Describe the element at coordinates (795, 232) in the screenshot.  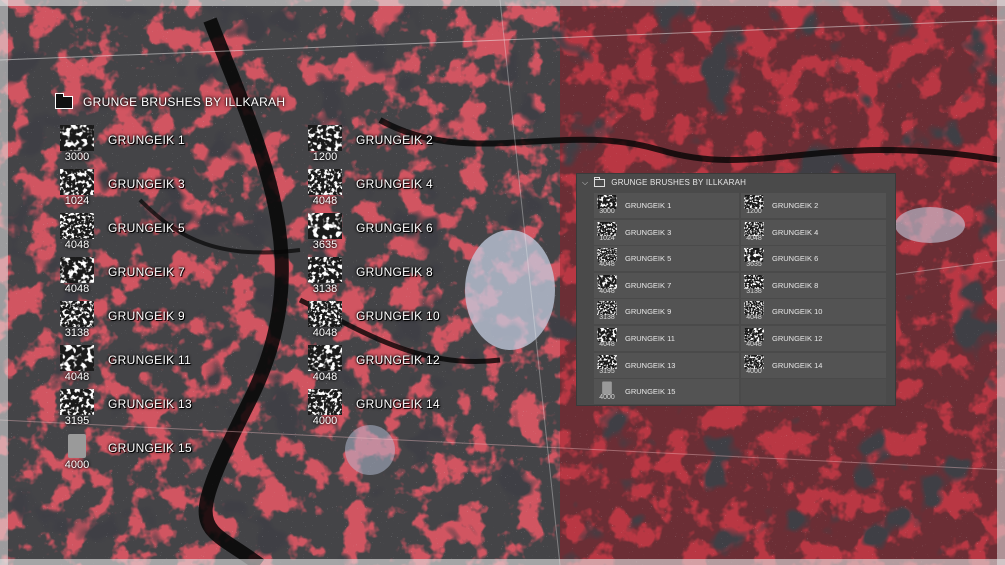
I see `brush-name: GRUNGEIK 4` at that location.